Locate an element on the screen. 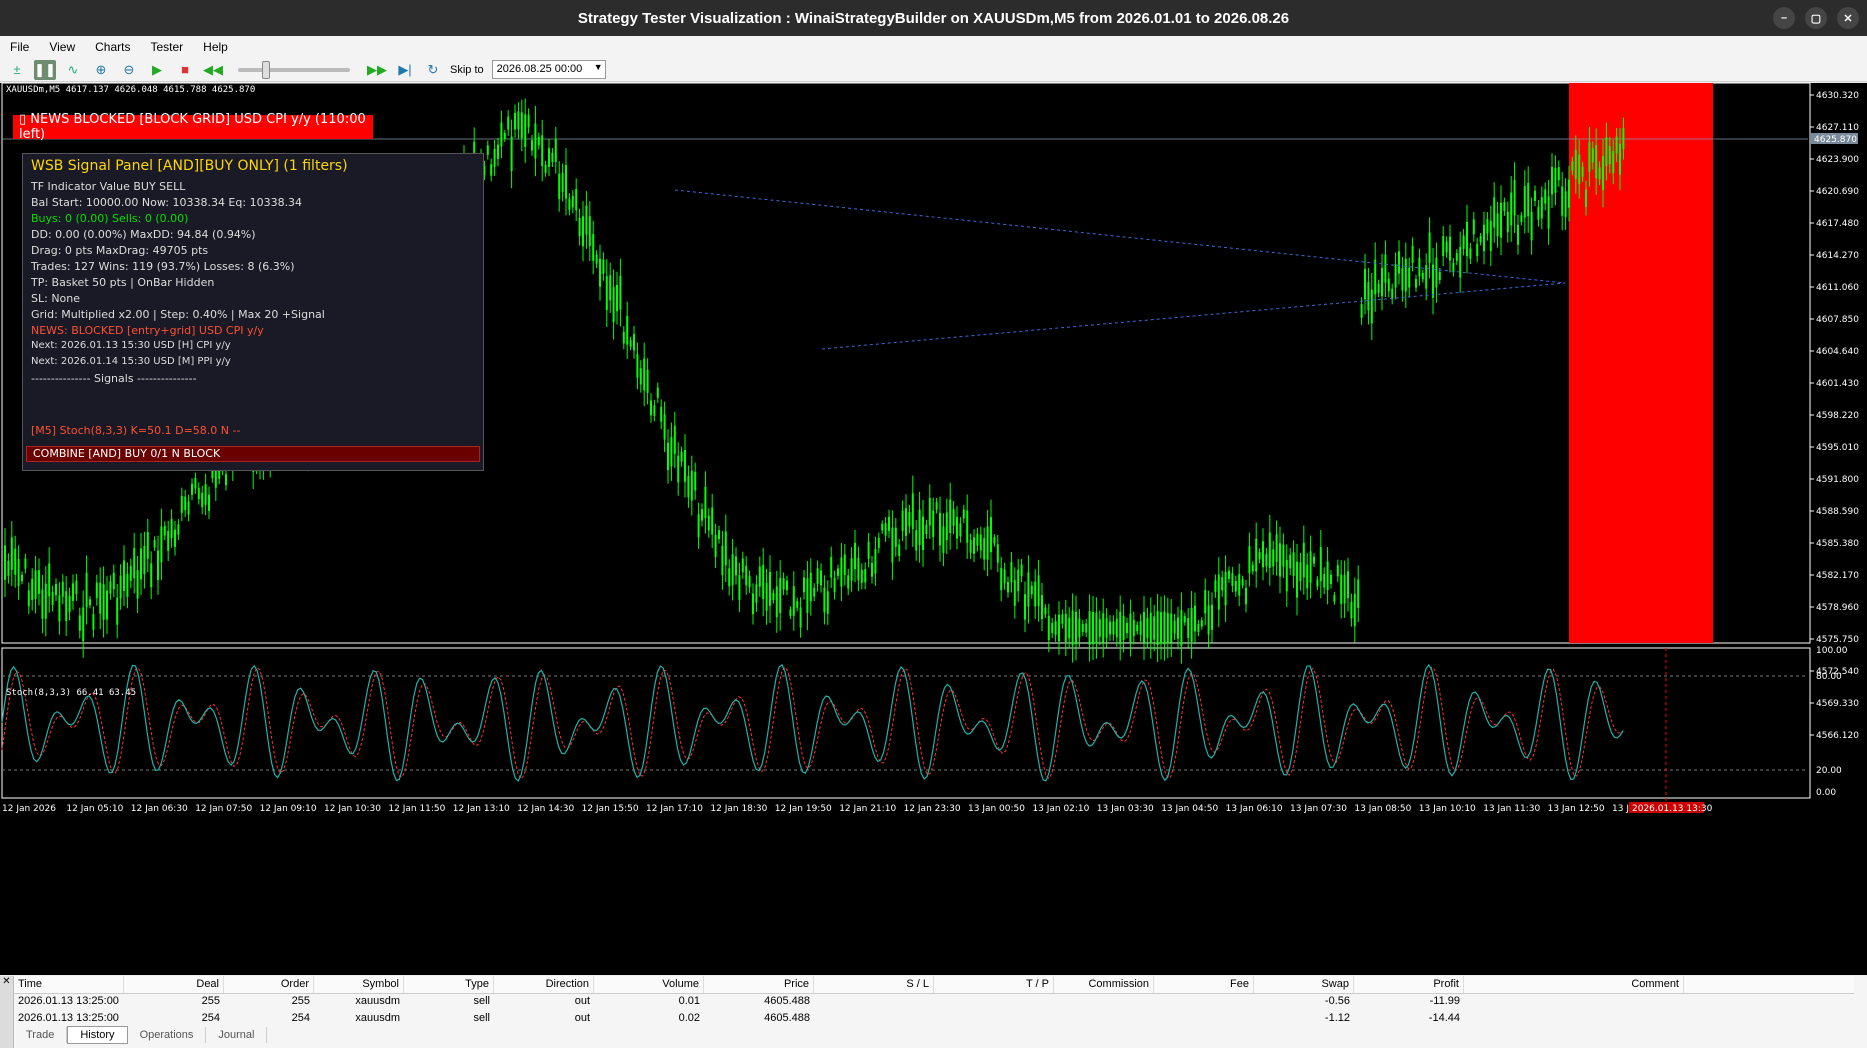 The height and width of the screenshot is (1048, 1867). table-cell: -0.56 is located at coordinates (1337, 1001).